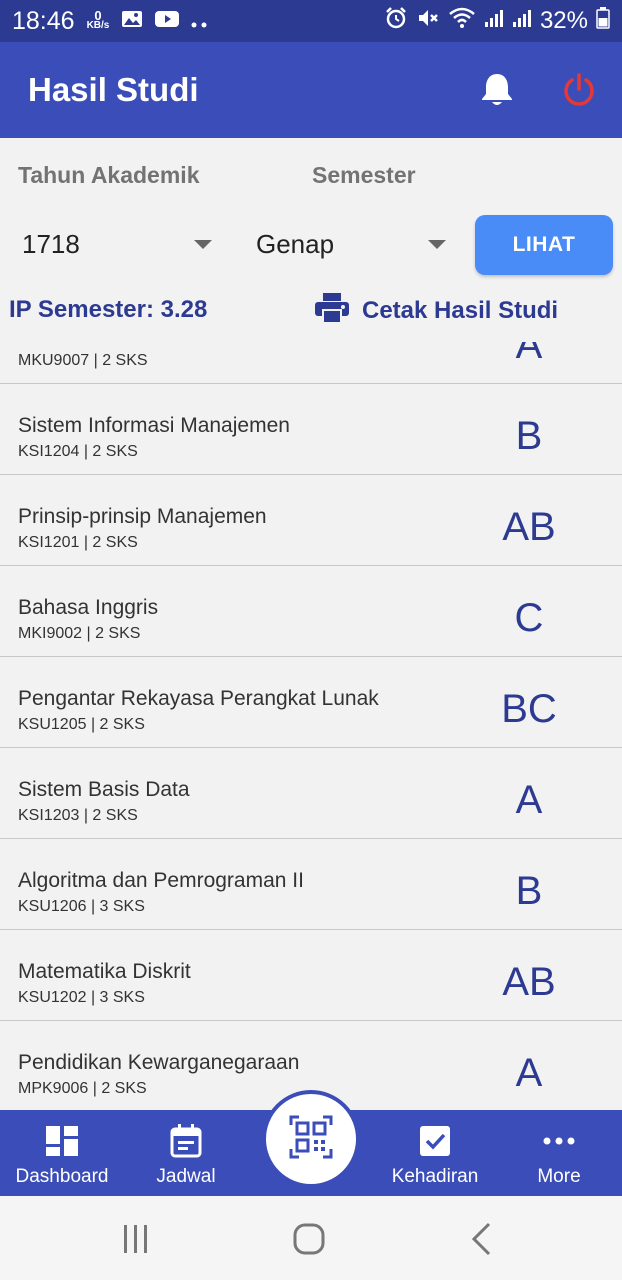  I want to click on semester-value: Genap, so click(295, 243).